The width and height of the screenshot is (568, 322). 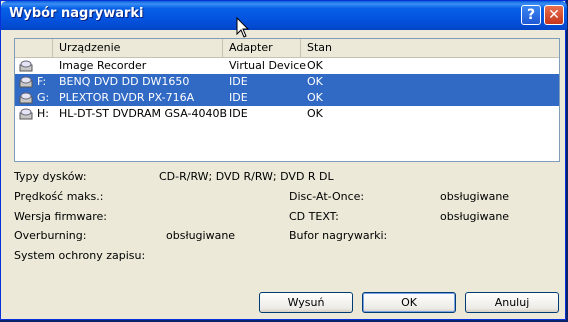 What do you see at coordinates (26, 66) in the screenshot?
I see `recorder-icon` at bounding box center [26, 66].